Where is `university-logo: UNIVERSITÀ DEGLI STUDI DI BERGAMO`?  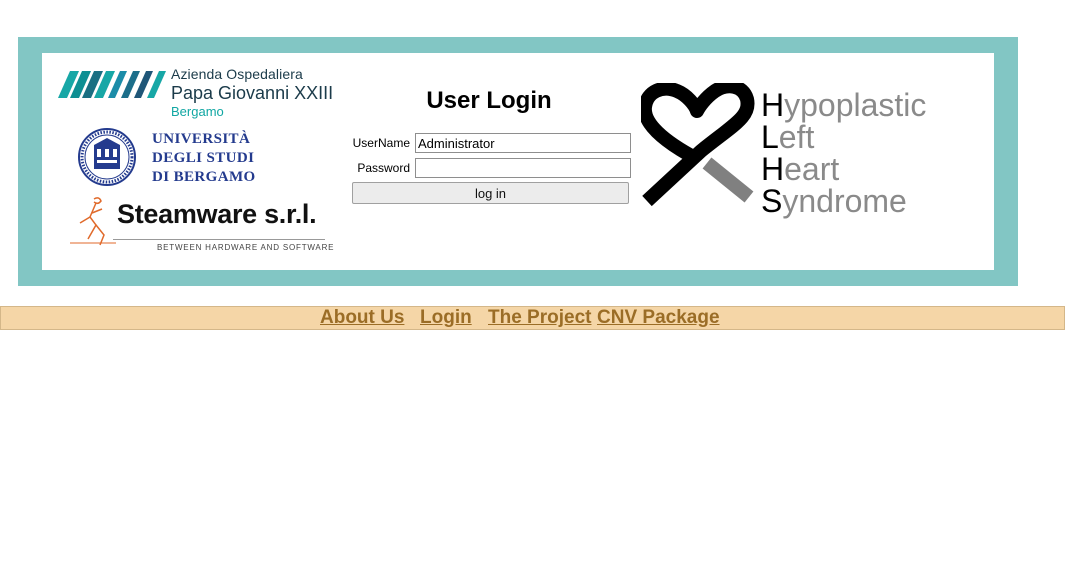
university-logo: UNIVERSITÀ DEGLI STUDI DI BERGAMO is located at coordinates (177, 157).